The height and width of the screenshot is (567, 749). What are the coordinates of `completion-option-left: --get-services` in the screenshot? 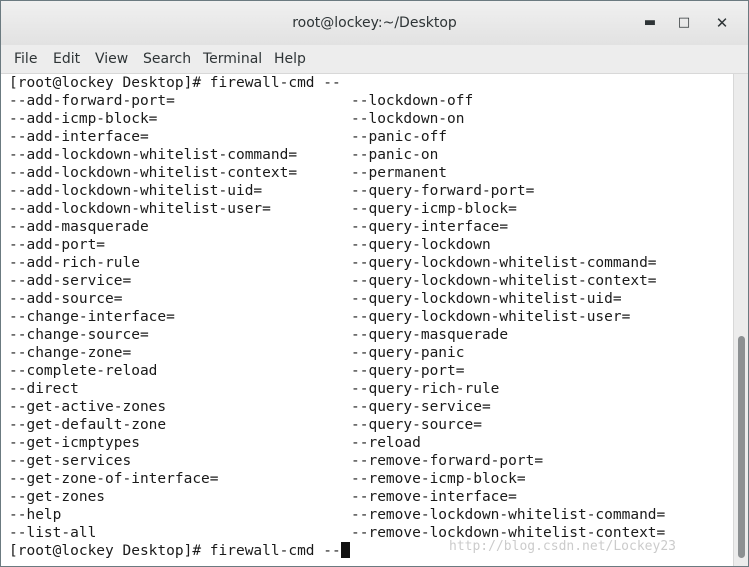 It's located at (70, 461).